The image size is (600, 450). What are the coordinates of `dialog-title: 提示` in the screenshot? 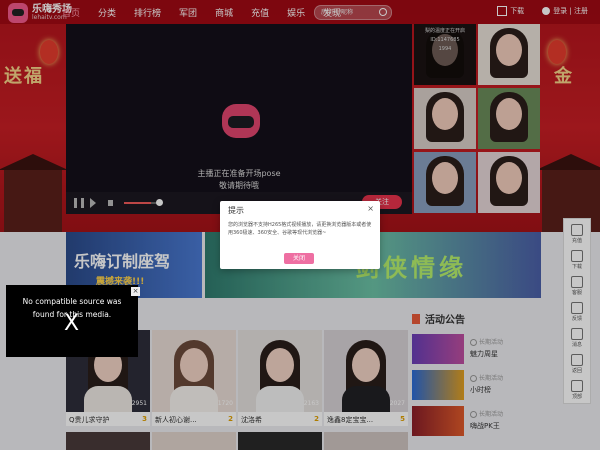 It's located at (236, 210).